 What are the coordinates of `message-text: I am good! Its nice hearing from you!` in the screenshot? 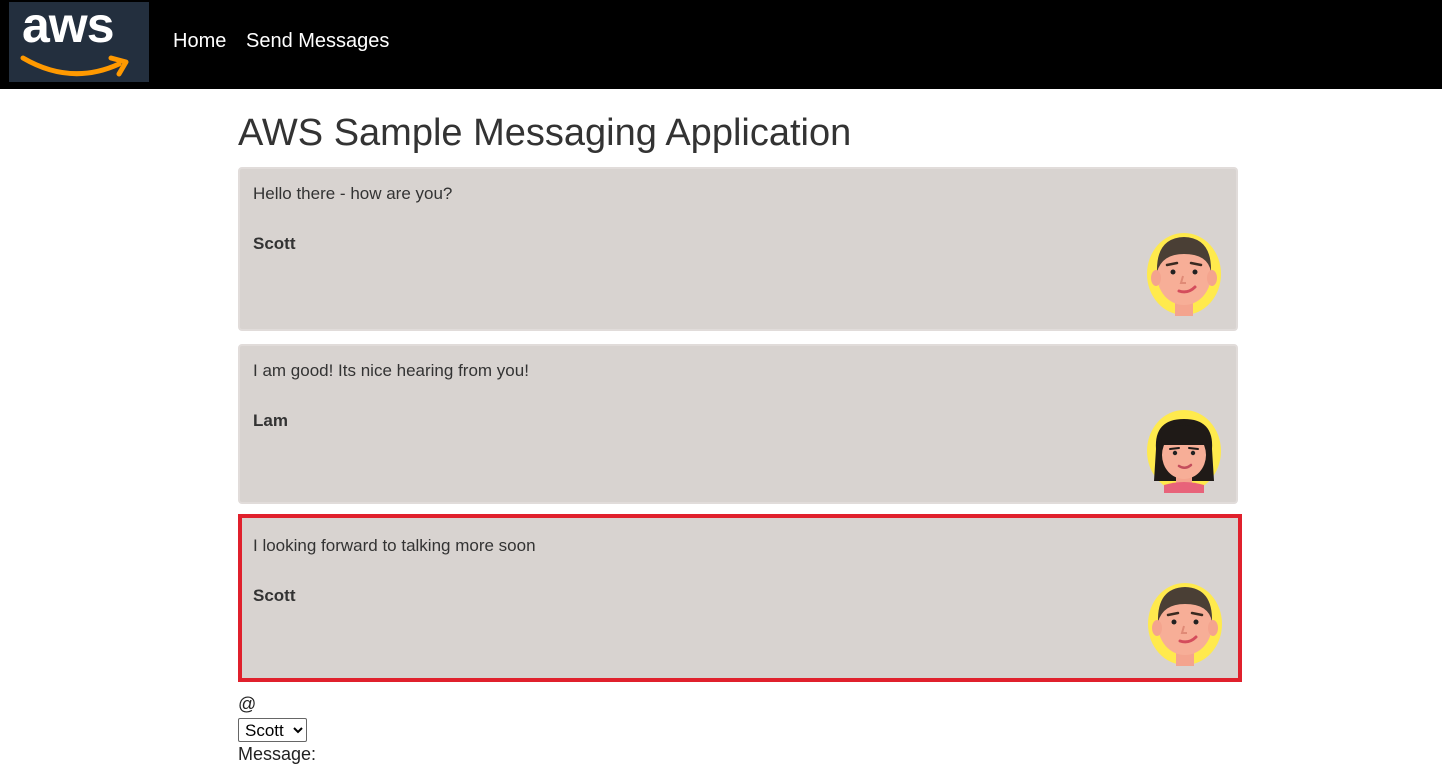 It's located at (391, 370).